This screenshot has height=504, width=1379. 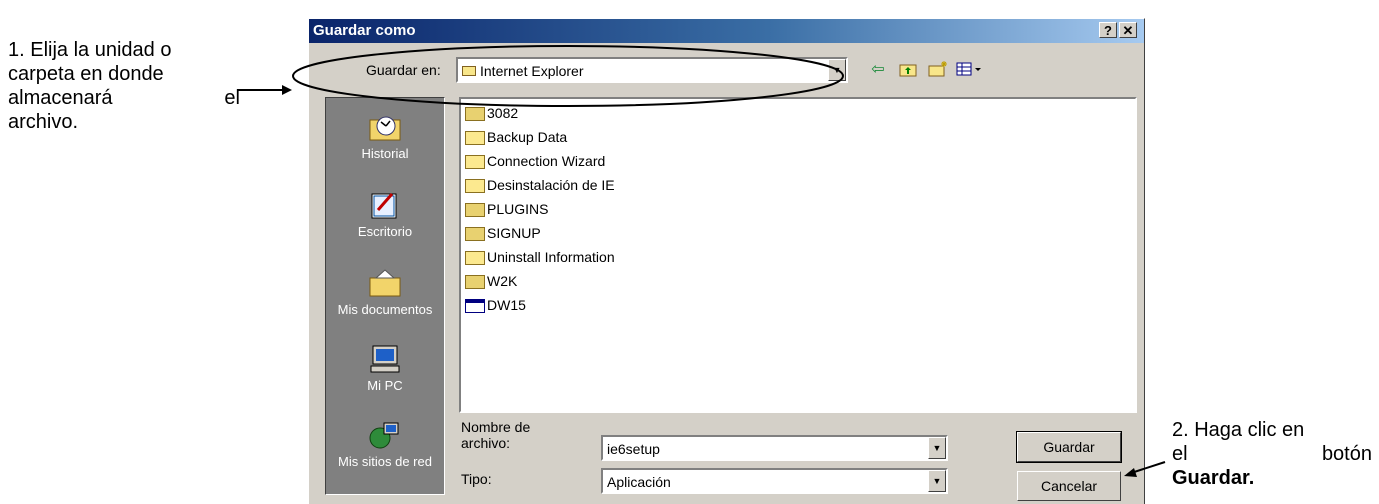 I want to click on filename-label: Nombre de archivo:, so click(x=495, y=435).